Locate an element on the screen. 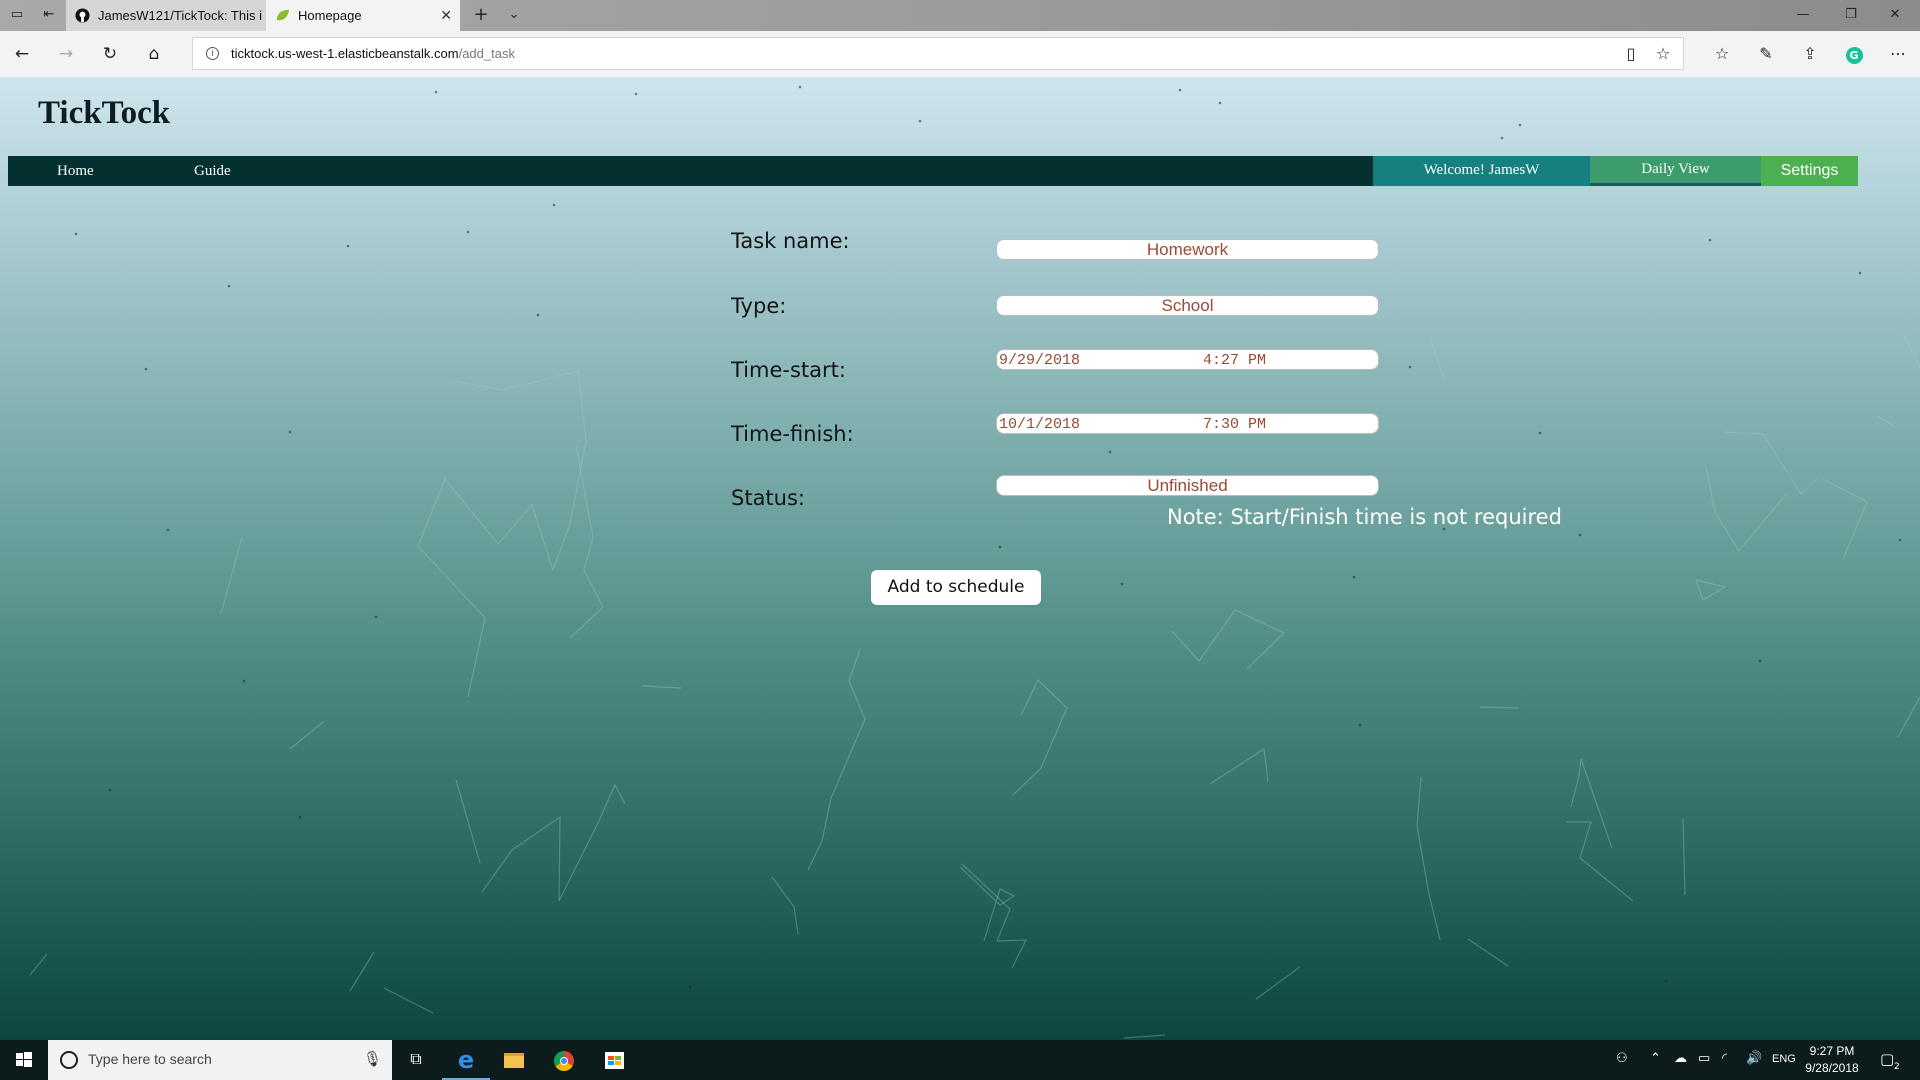 The height and width of the screenshot is (1080, 1920). wifi-icon: ◜ is located at coordinates (1724, 1058).